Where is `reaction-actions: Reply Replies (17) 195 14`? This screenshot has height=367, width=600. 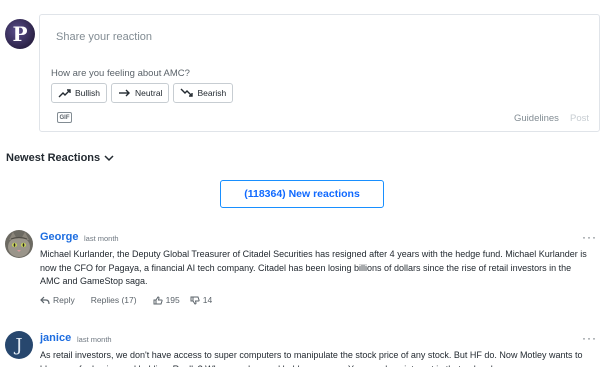
reaction-actions: Reply Replies (17) 195 14 is located at coordinates (131, 300).